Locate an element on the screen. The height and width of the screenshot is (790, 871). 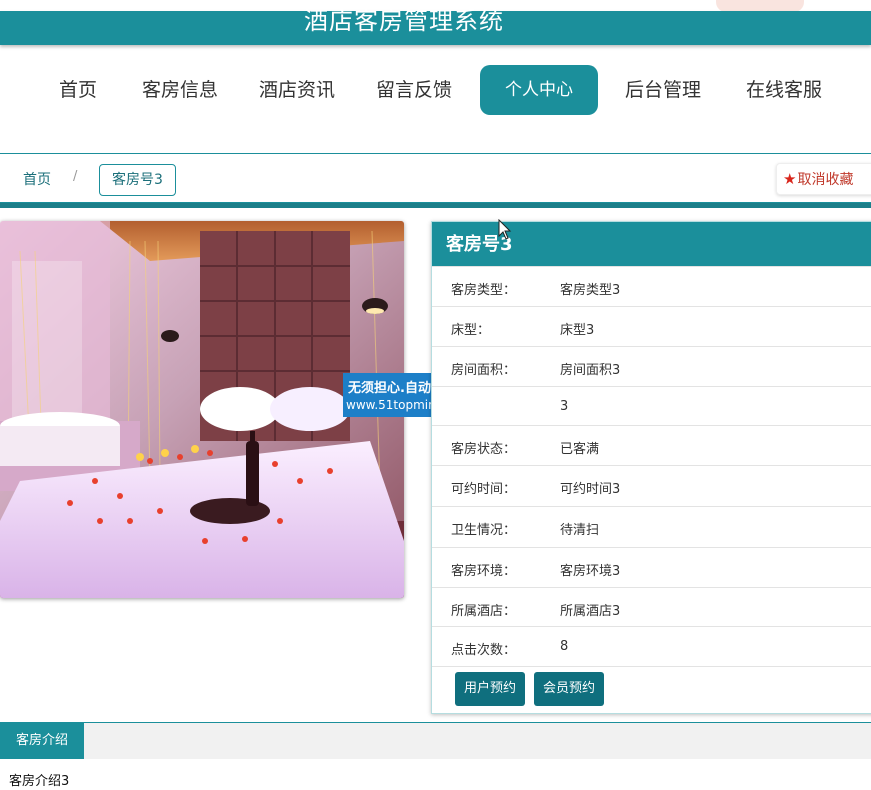
site-title: 酒店客房管理系统 is located at coordinates (404, 21).